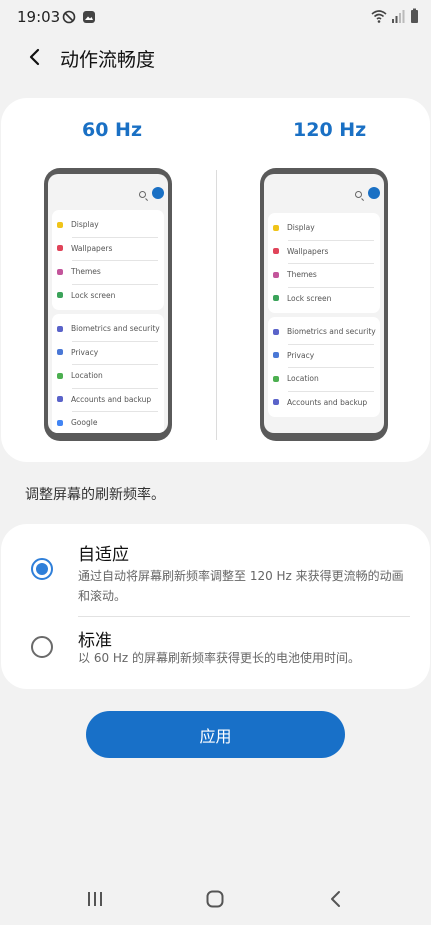 The image size is (431, 925). I want to click on option-adaptive-description: 通过自动将屏幕刷新频率调整至 120 Hz 来获得更流畅的动画和滚动。, so click(241, 586).